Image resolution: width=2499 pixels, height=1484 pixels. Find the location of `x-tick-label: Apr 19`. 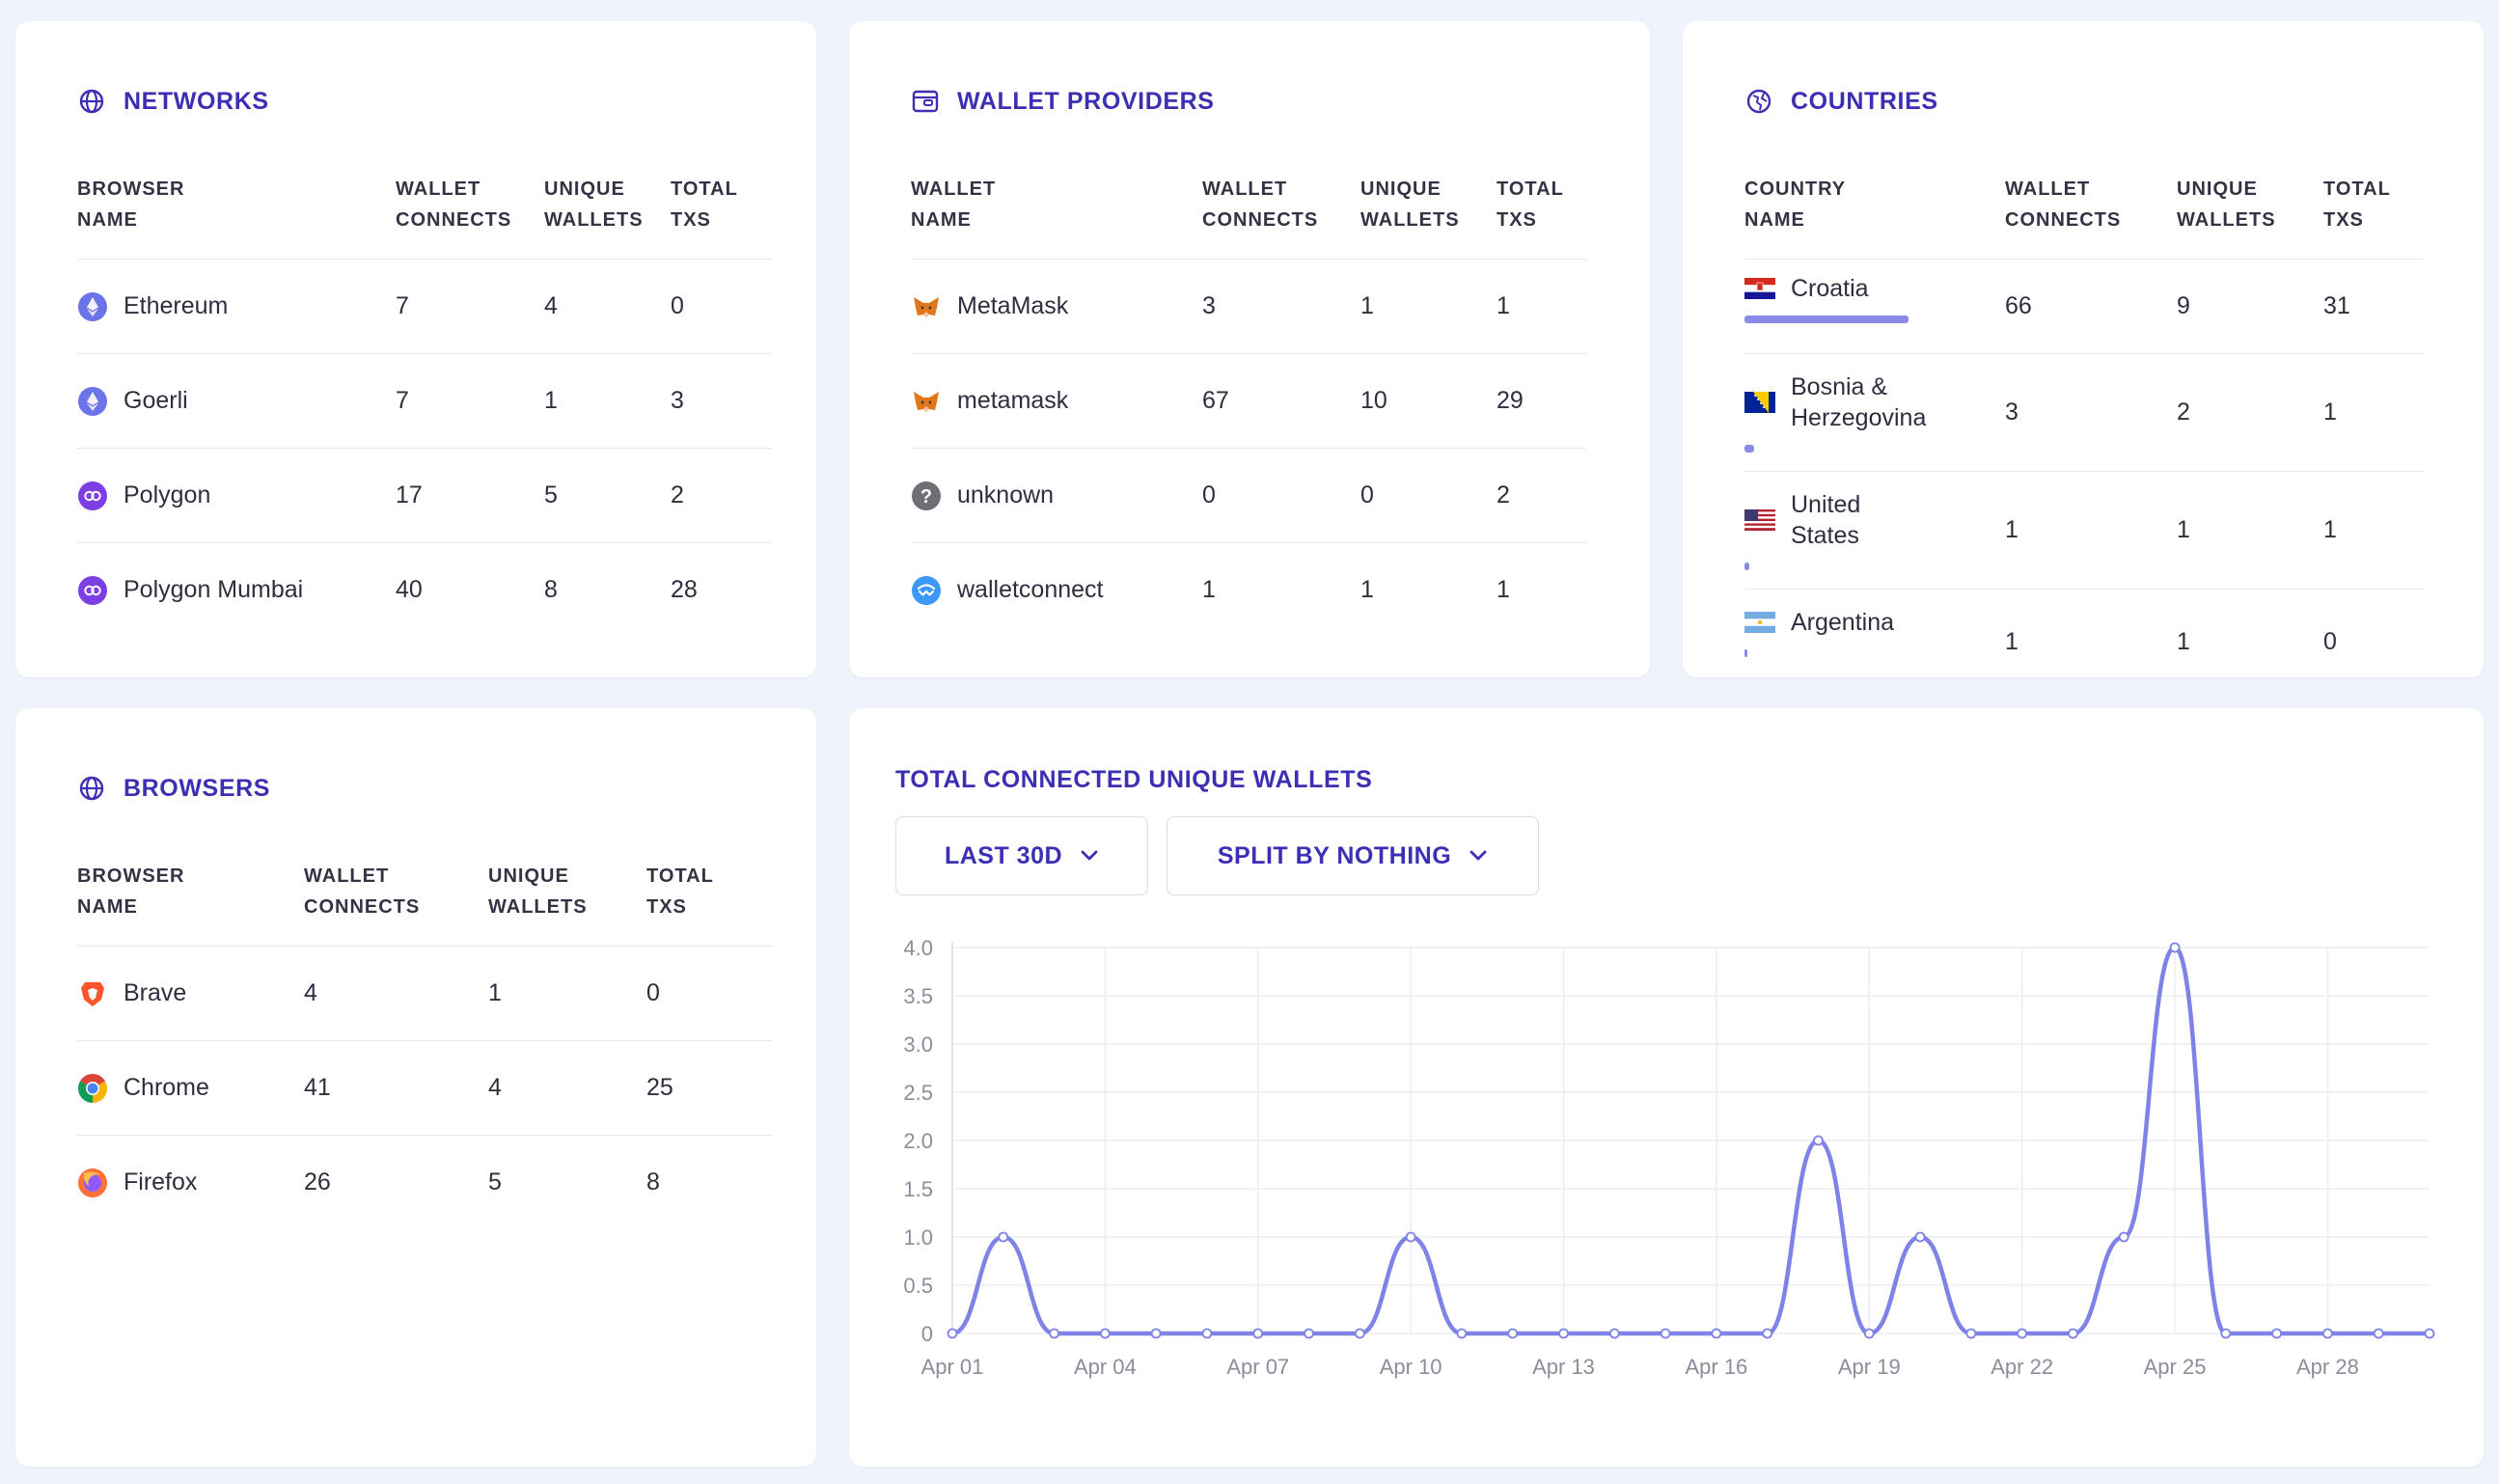

x-tick-label: Apr 19 is located at coordinates (1870, 1367).